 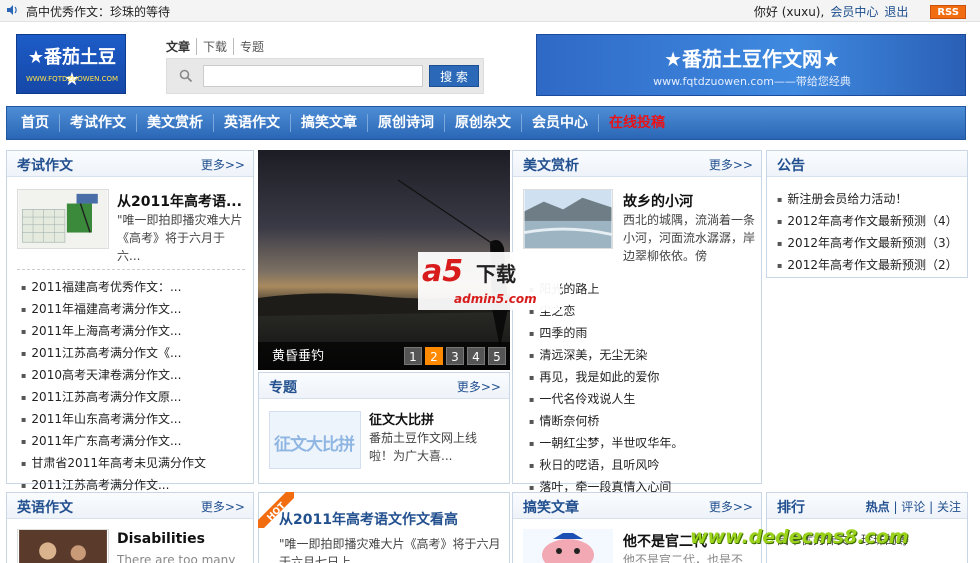 What do you see at coordinates (401, 418) in the screenshot?
I see `feature-title: 征文大比拼` at bounding box center [401, 418].